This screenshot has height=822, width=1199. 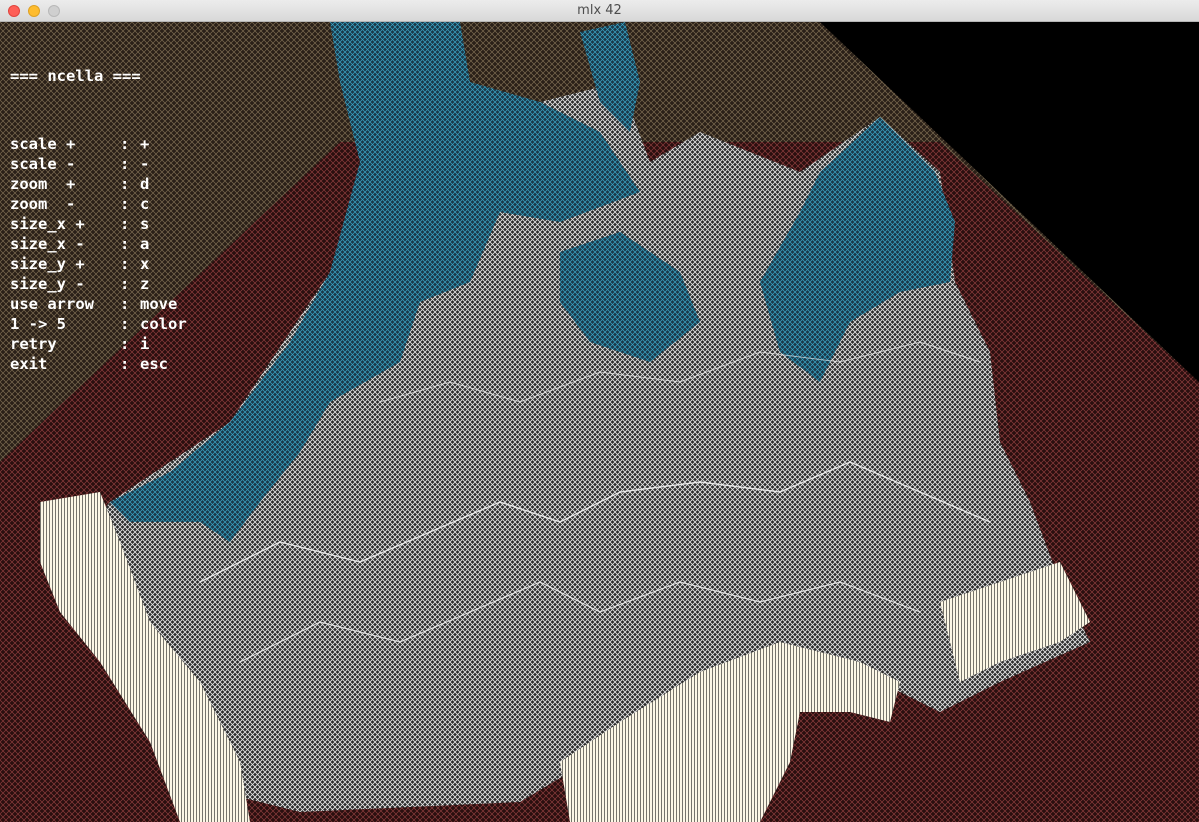 What do you see at coordinates (145, 264) in the screenshot?
I see `help-value: x` at bounding box center [145, 264].